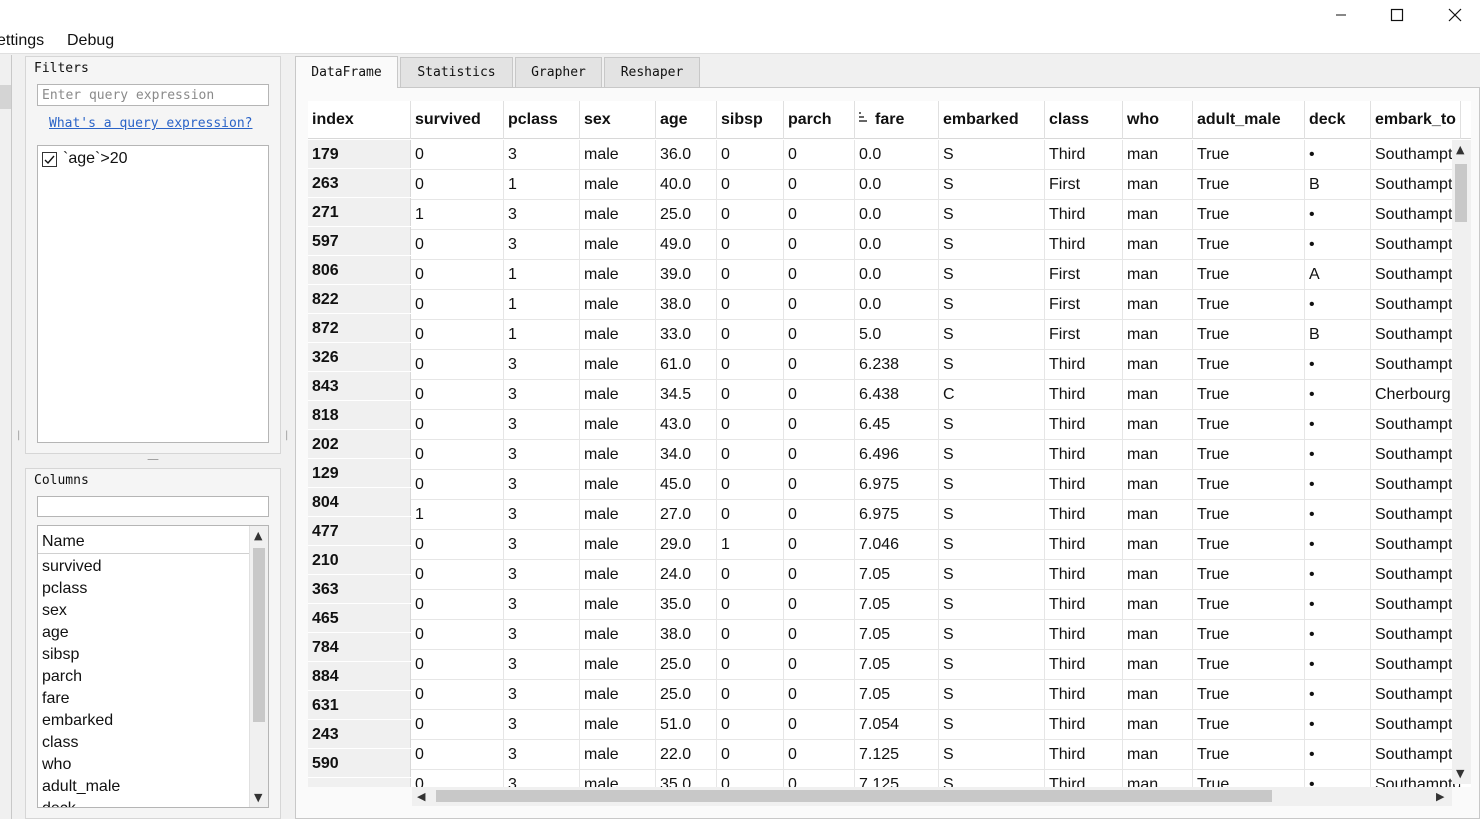 The height and width of the screenshot is (819, 1480). What do you see at coordinates (1461, 193) in the screenshot?
I see `grid-vscroll-thumb` at bounding box center [1461, 193].